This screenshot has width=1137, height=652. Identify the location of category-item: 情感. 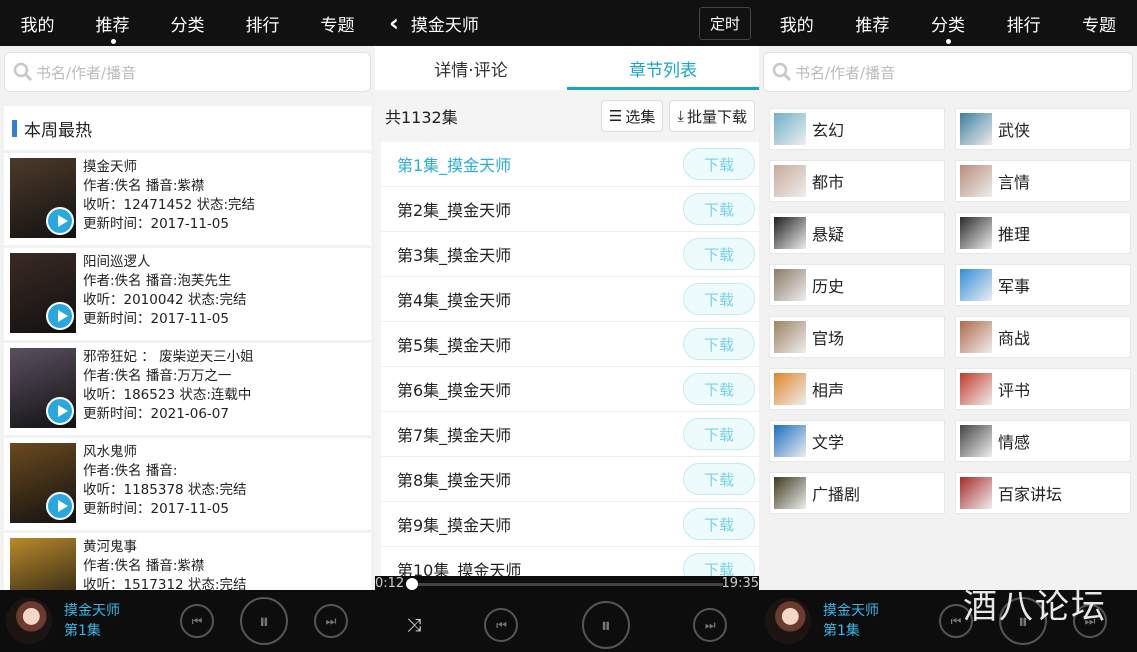
(1043, 441).